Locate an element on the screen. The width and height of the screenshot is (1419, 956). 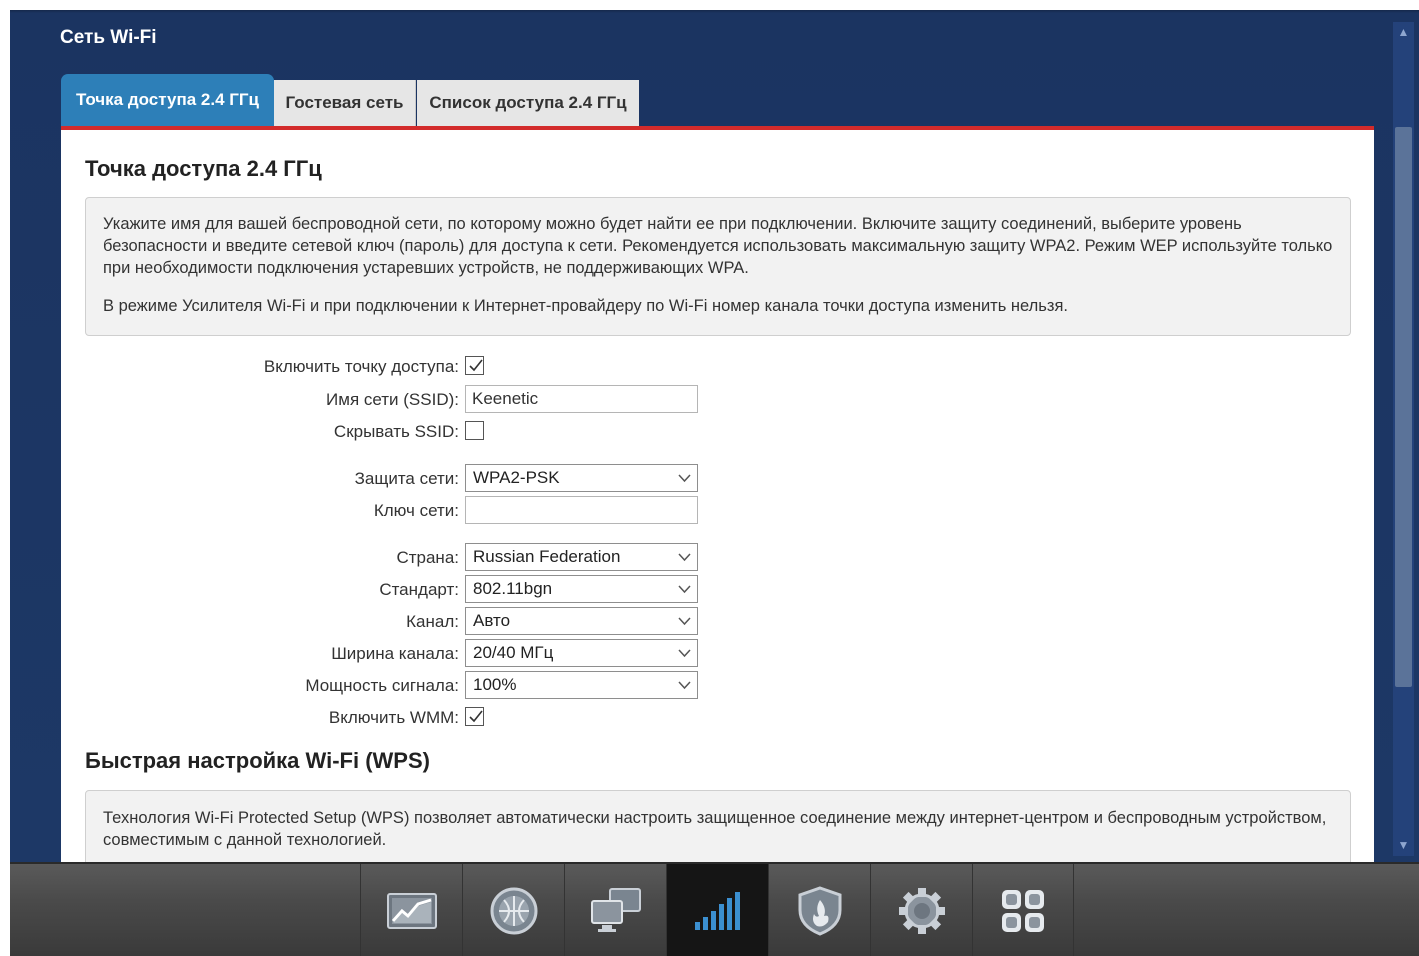
taskbar-monitor-button is located at coordinates (411, 910).